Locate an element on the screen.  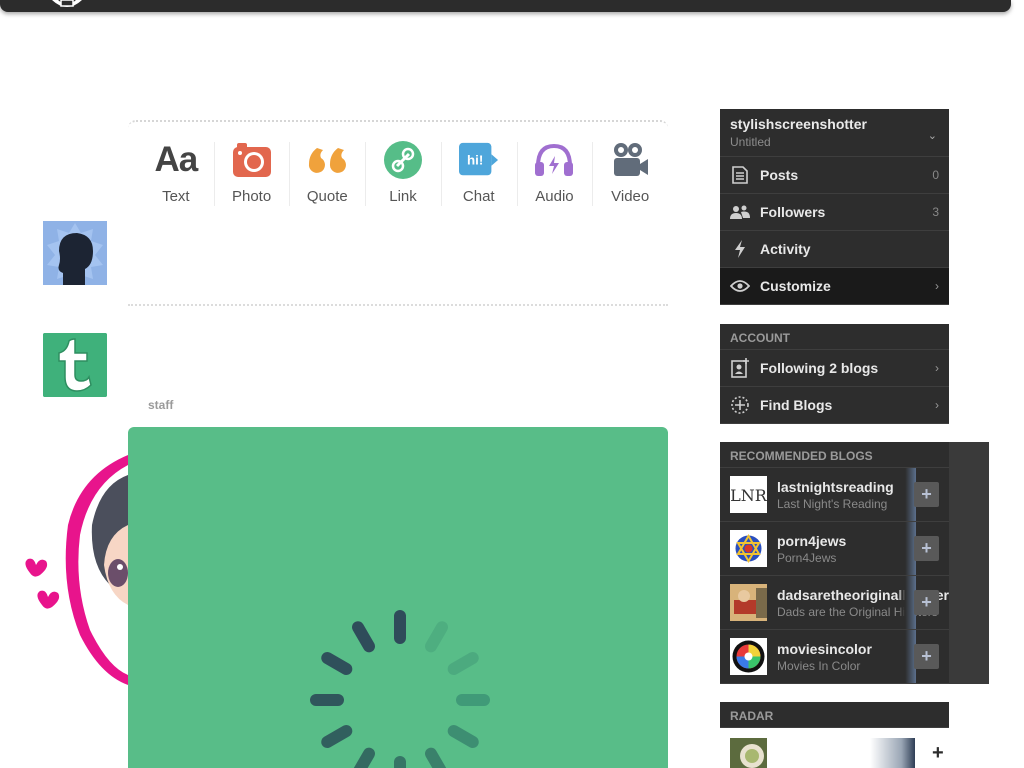
post-type-audio: Audio is located at coordinates (554, 168).